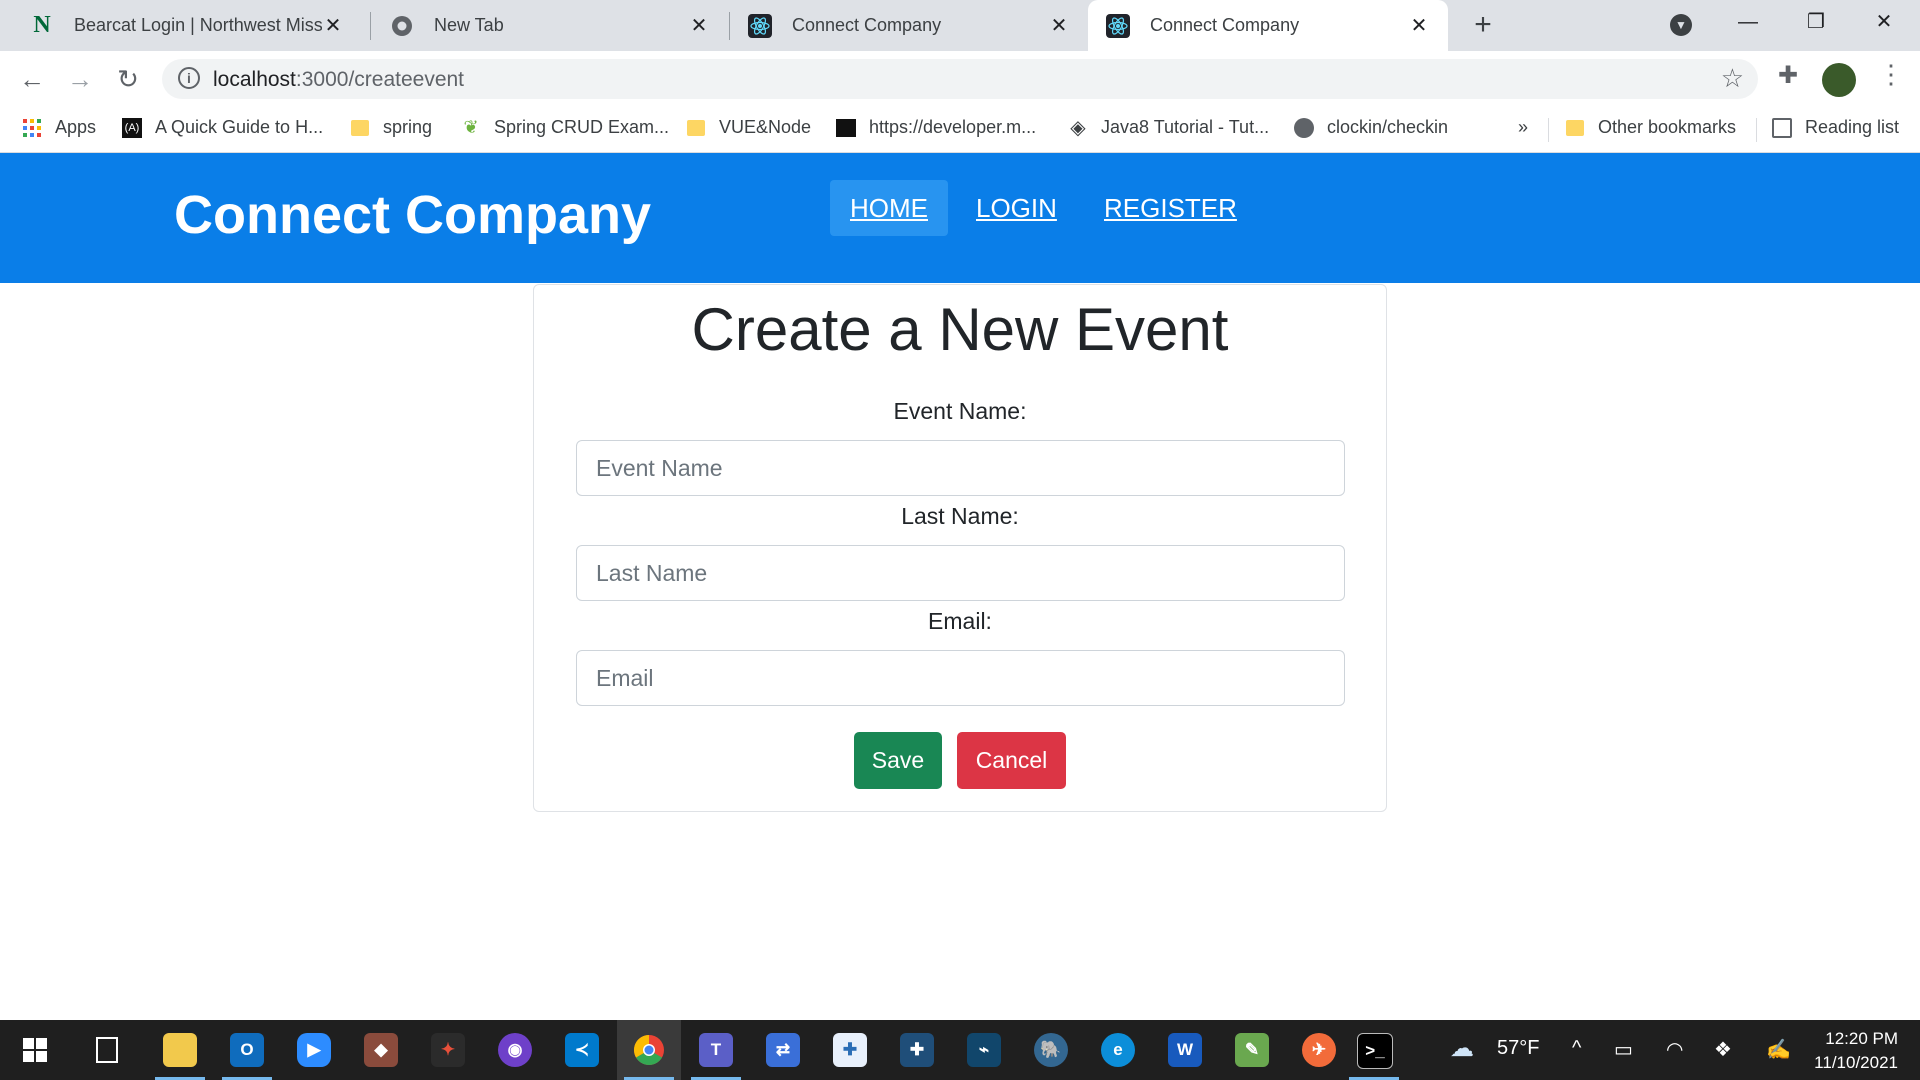 The width and height of the screenshot is (1920, 1080). I want to click on chrome-taskbar-icon, so click(649, 1050).